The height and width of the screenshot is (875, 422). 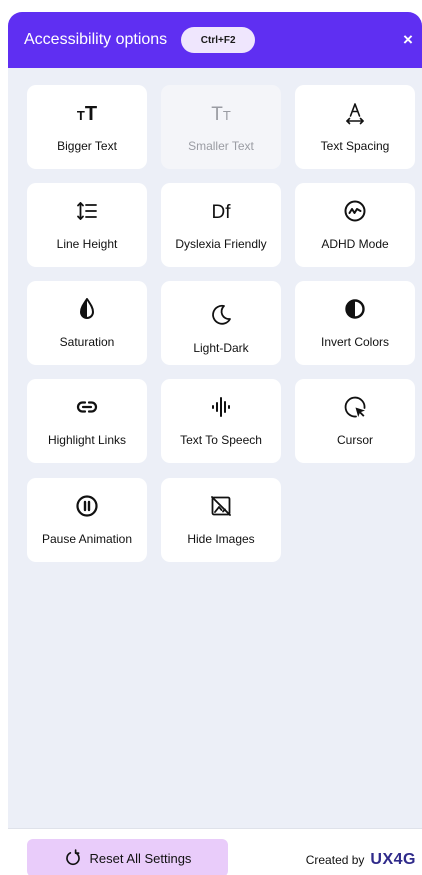 What do you see at coordinates (335, 860) in the screenshot?
I see `created-by-text: Created by` at bounding box center [335, 860].